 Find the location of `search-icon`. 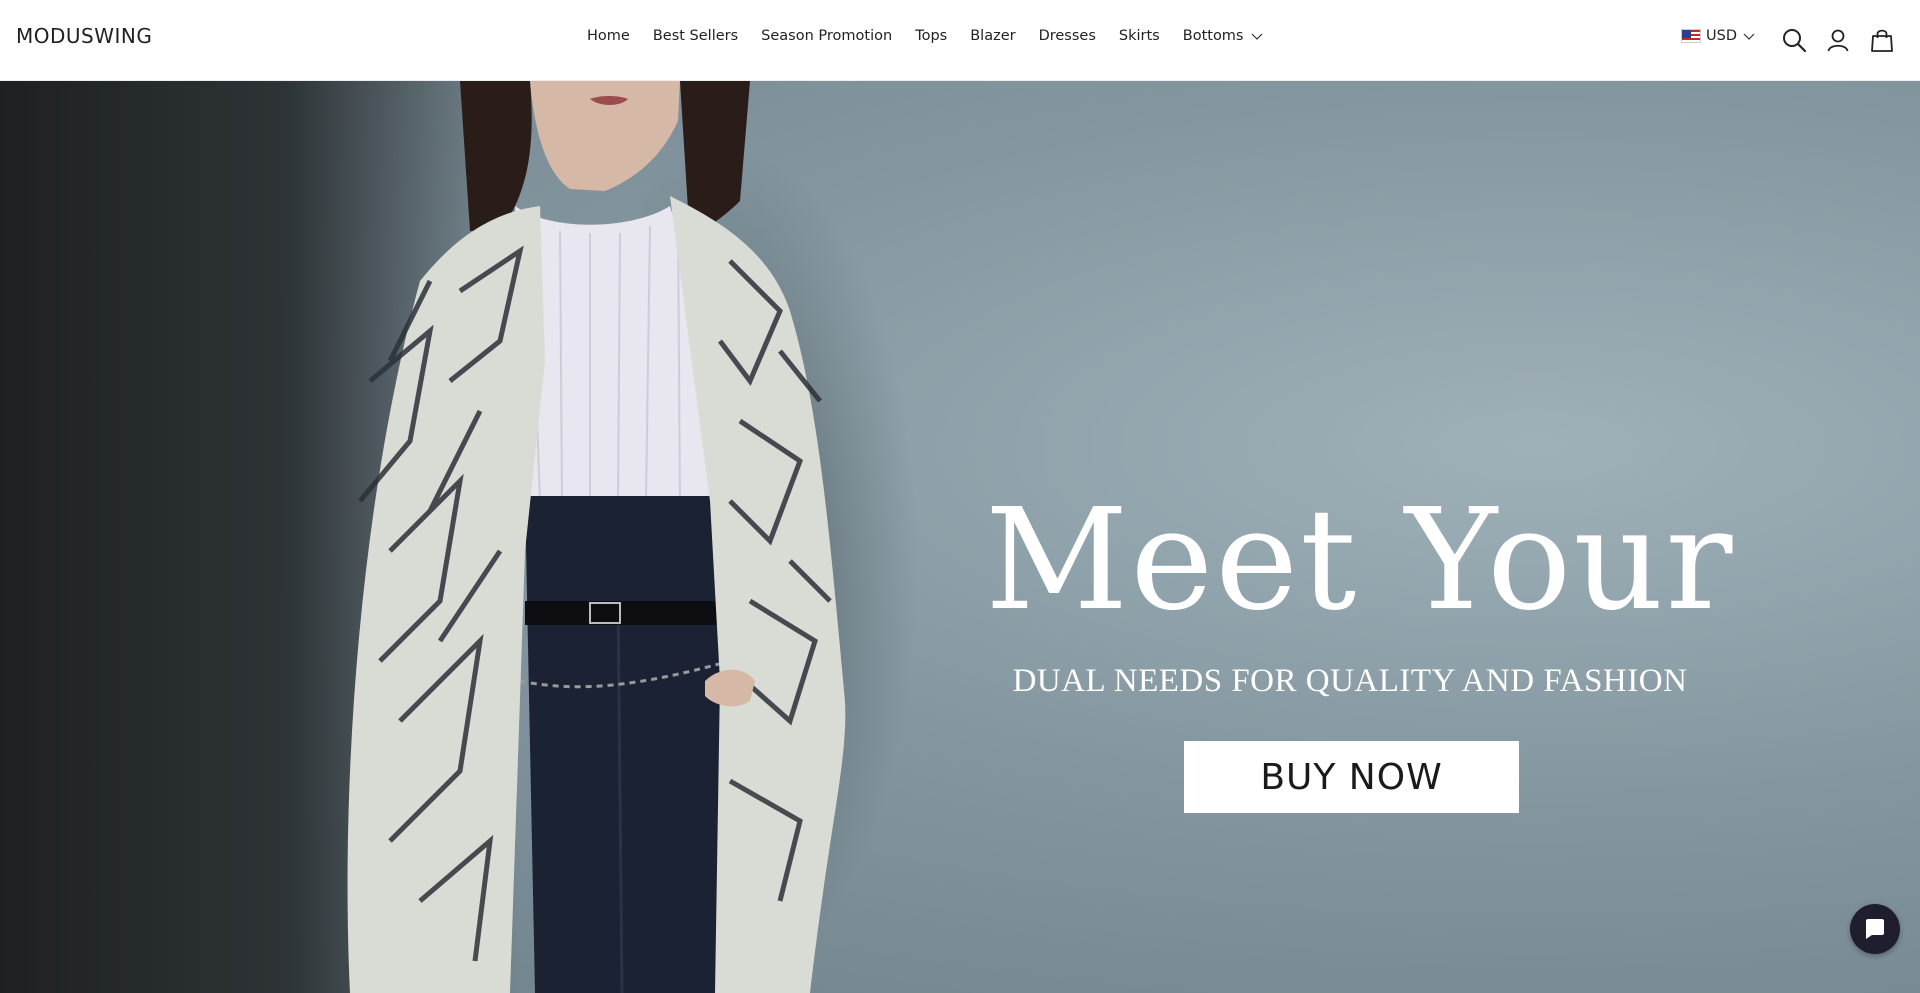

search-icon is located at coordinates (1794, 40).